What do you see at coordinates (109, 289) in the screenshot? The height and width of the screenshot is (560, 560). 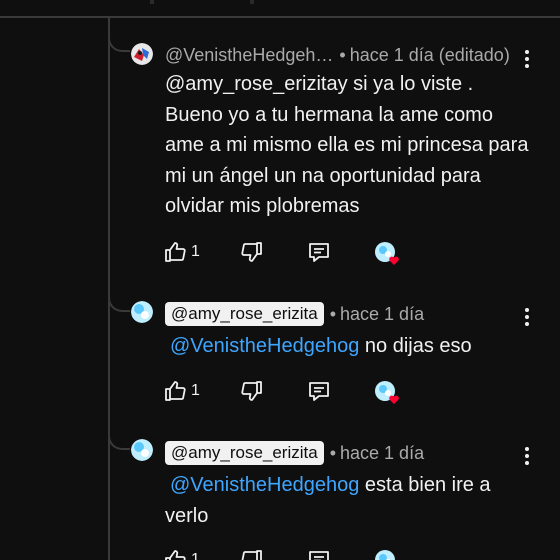 I see `reply-thread-line` at bounding box center [109, 289].